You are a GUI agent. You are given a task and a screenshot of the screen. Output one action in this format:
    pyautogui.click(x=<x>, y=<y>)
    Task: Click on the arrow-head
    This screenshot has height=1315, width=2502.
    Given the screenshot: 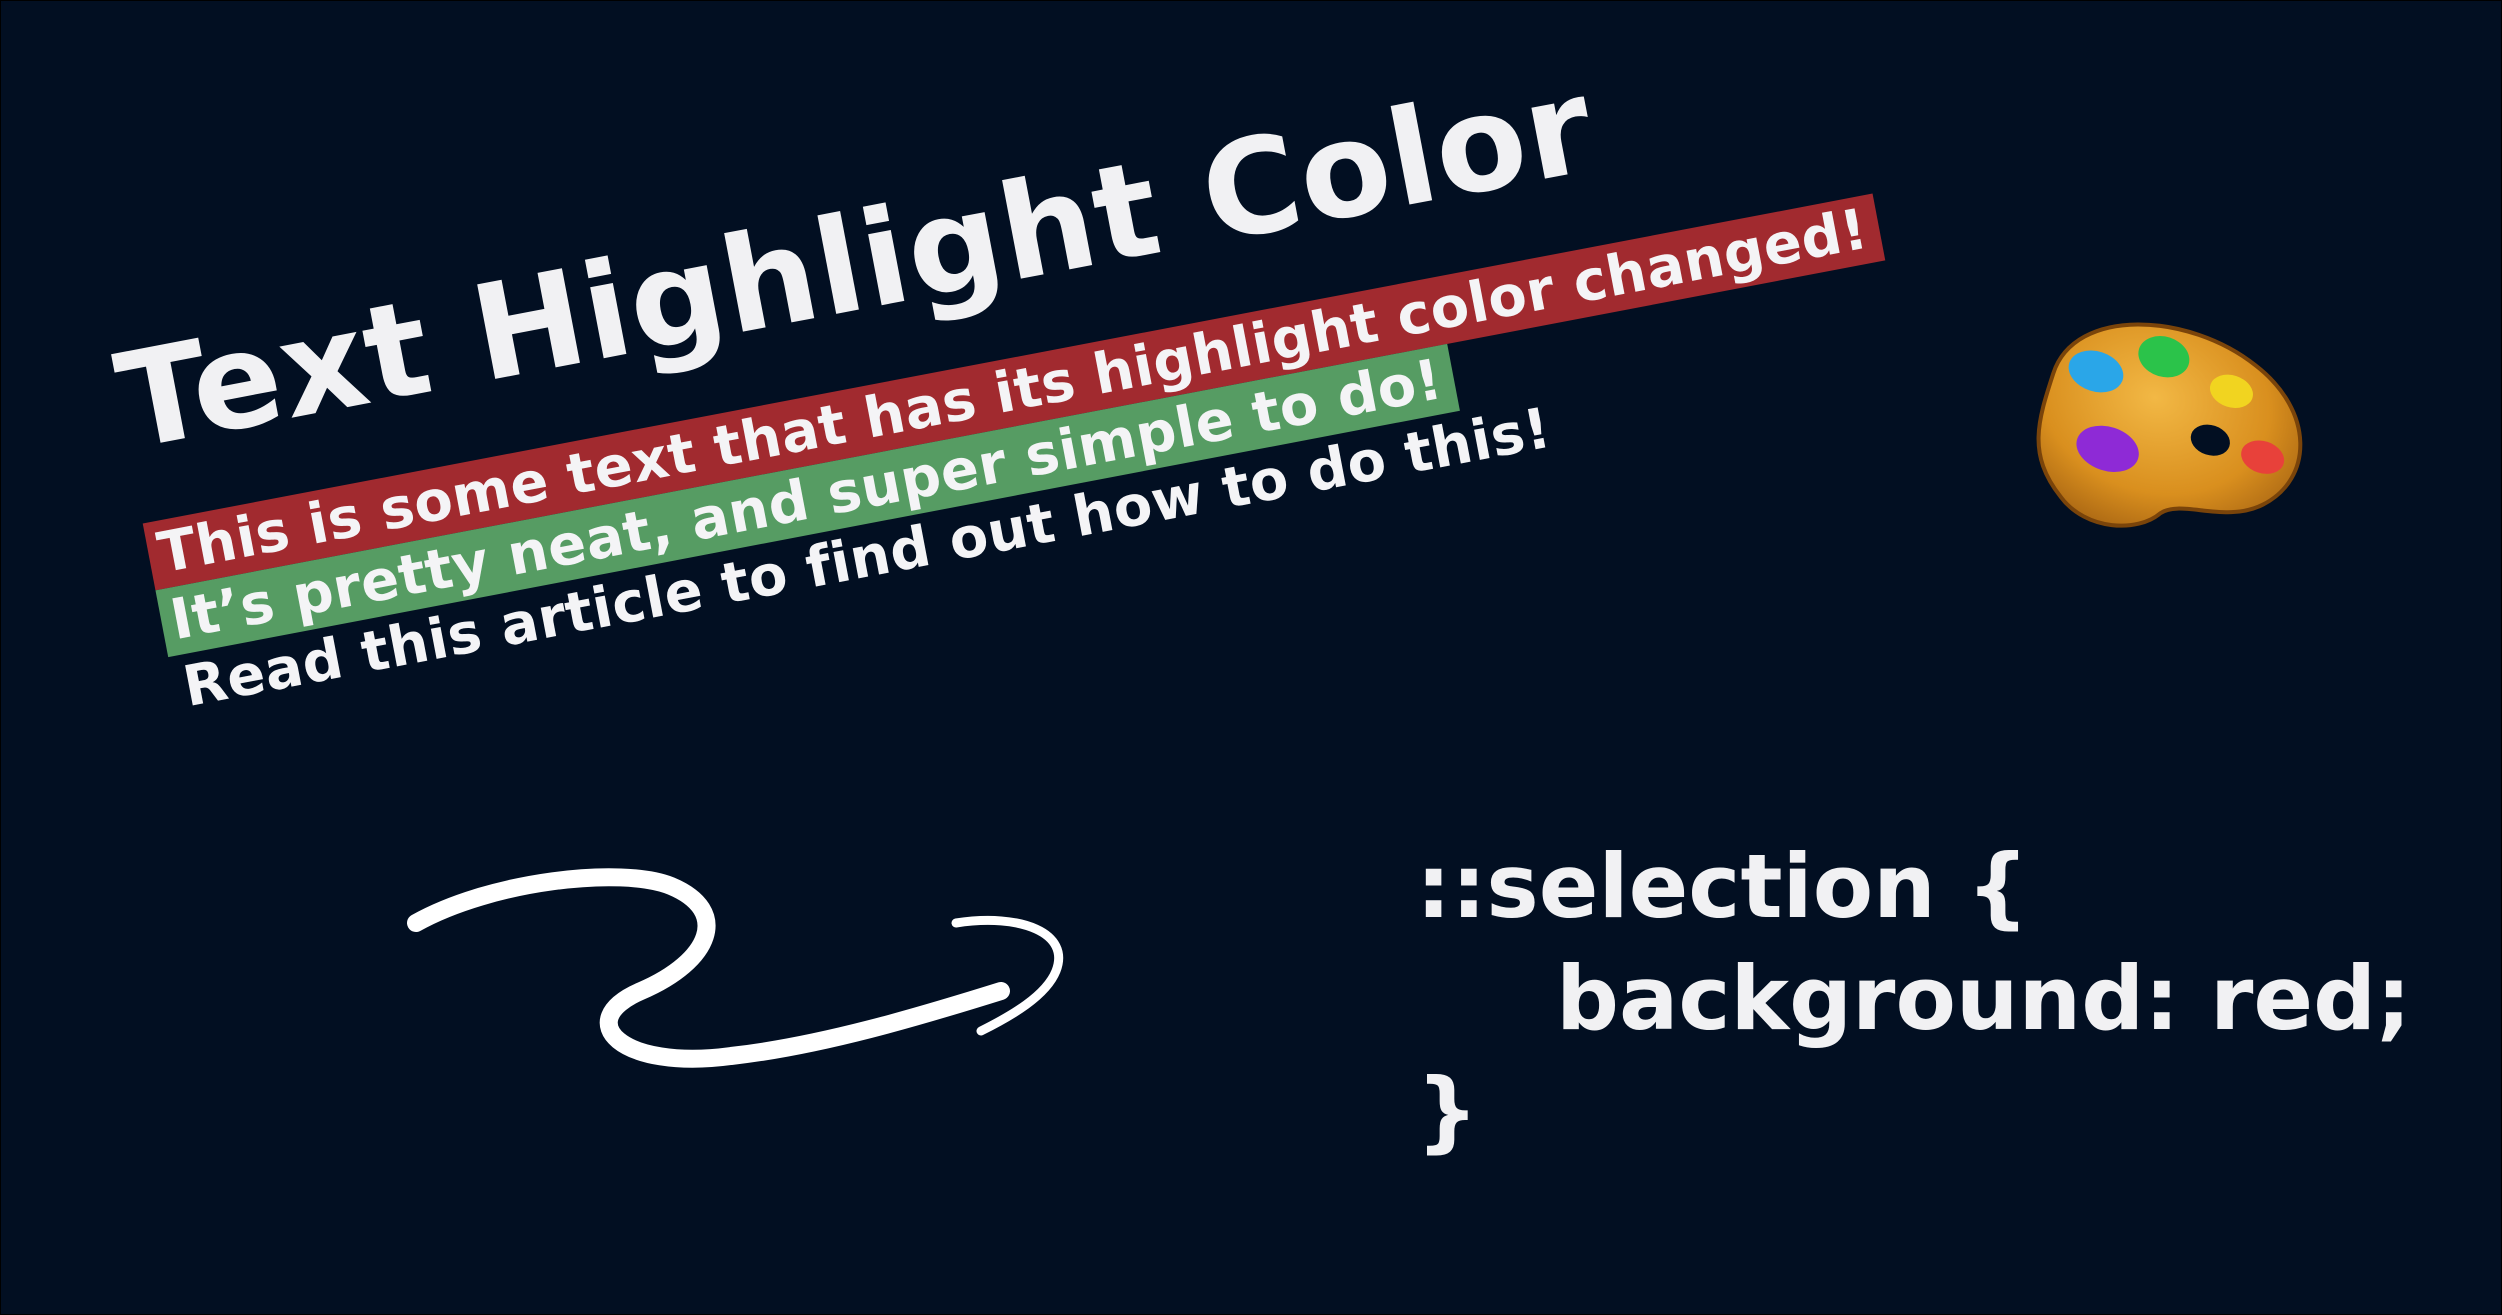 What is the action you would take?
    pyautogui.click(x=1007, y=975)
    